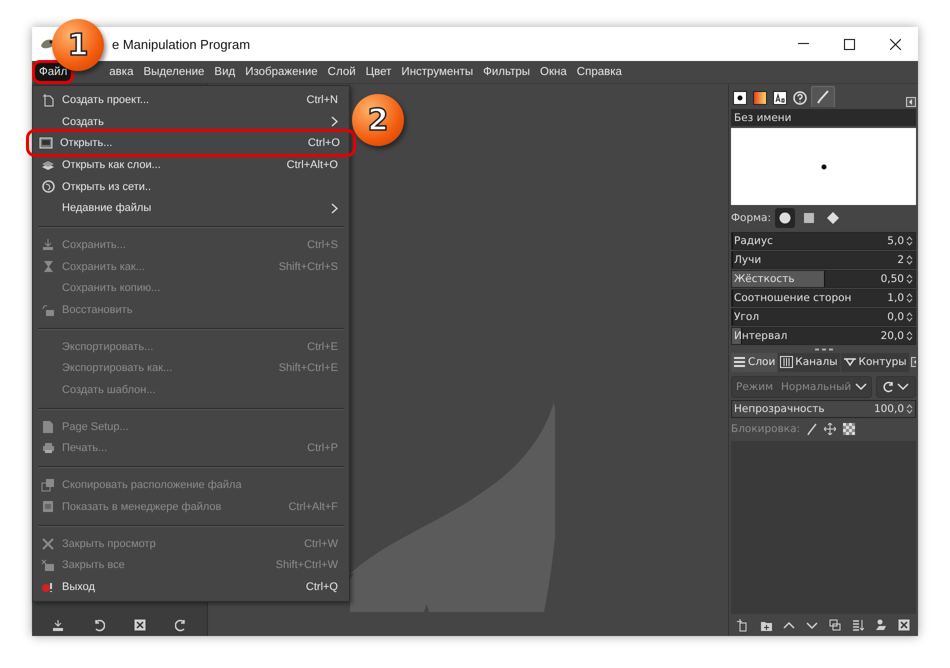  Describe the element at coordinates (747, 260) in the screenshot. I see `slider-label: Лучи` at that location.